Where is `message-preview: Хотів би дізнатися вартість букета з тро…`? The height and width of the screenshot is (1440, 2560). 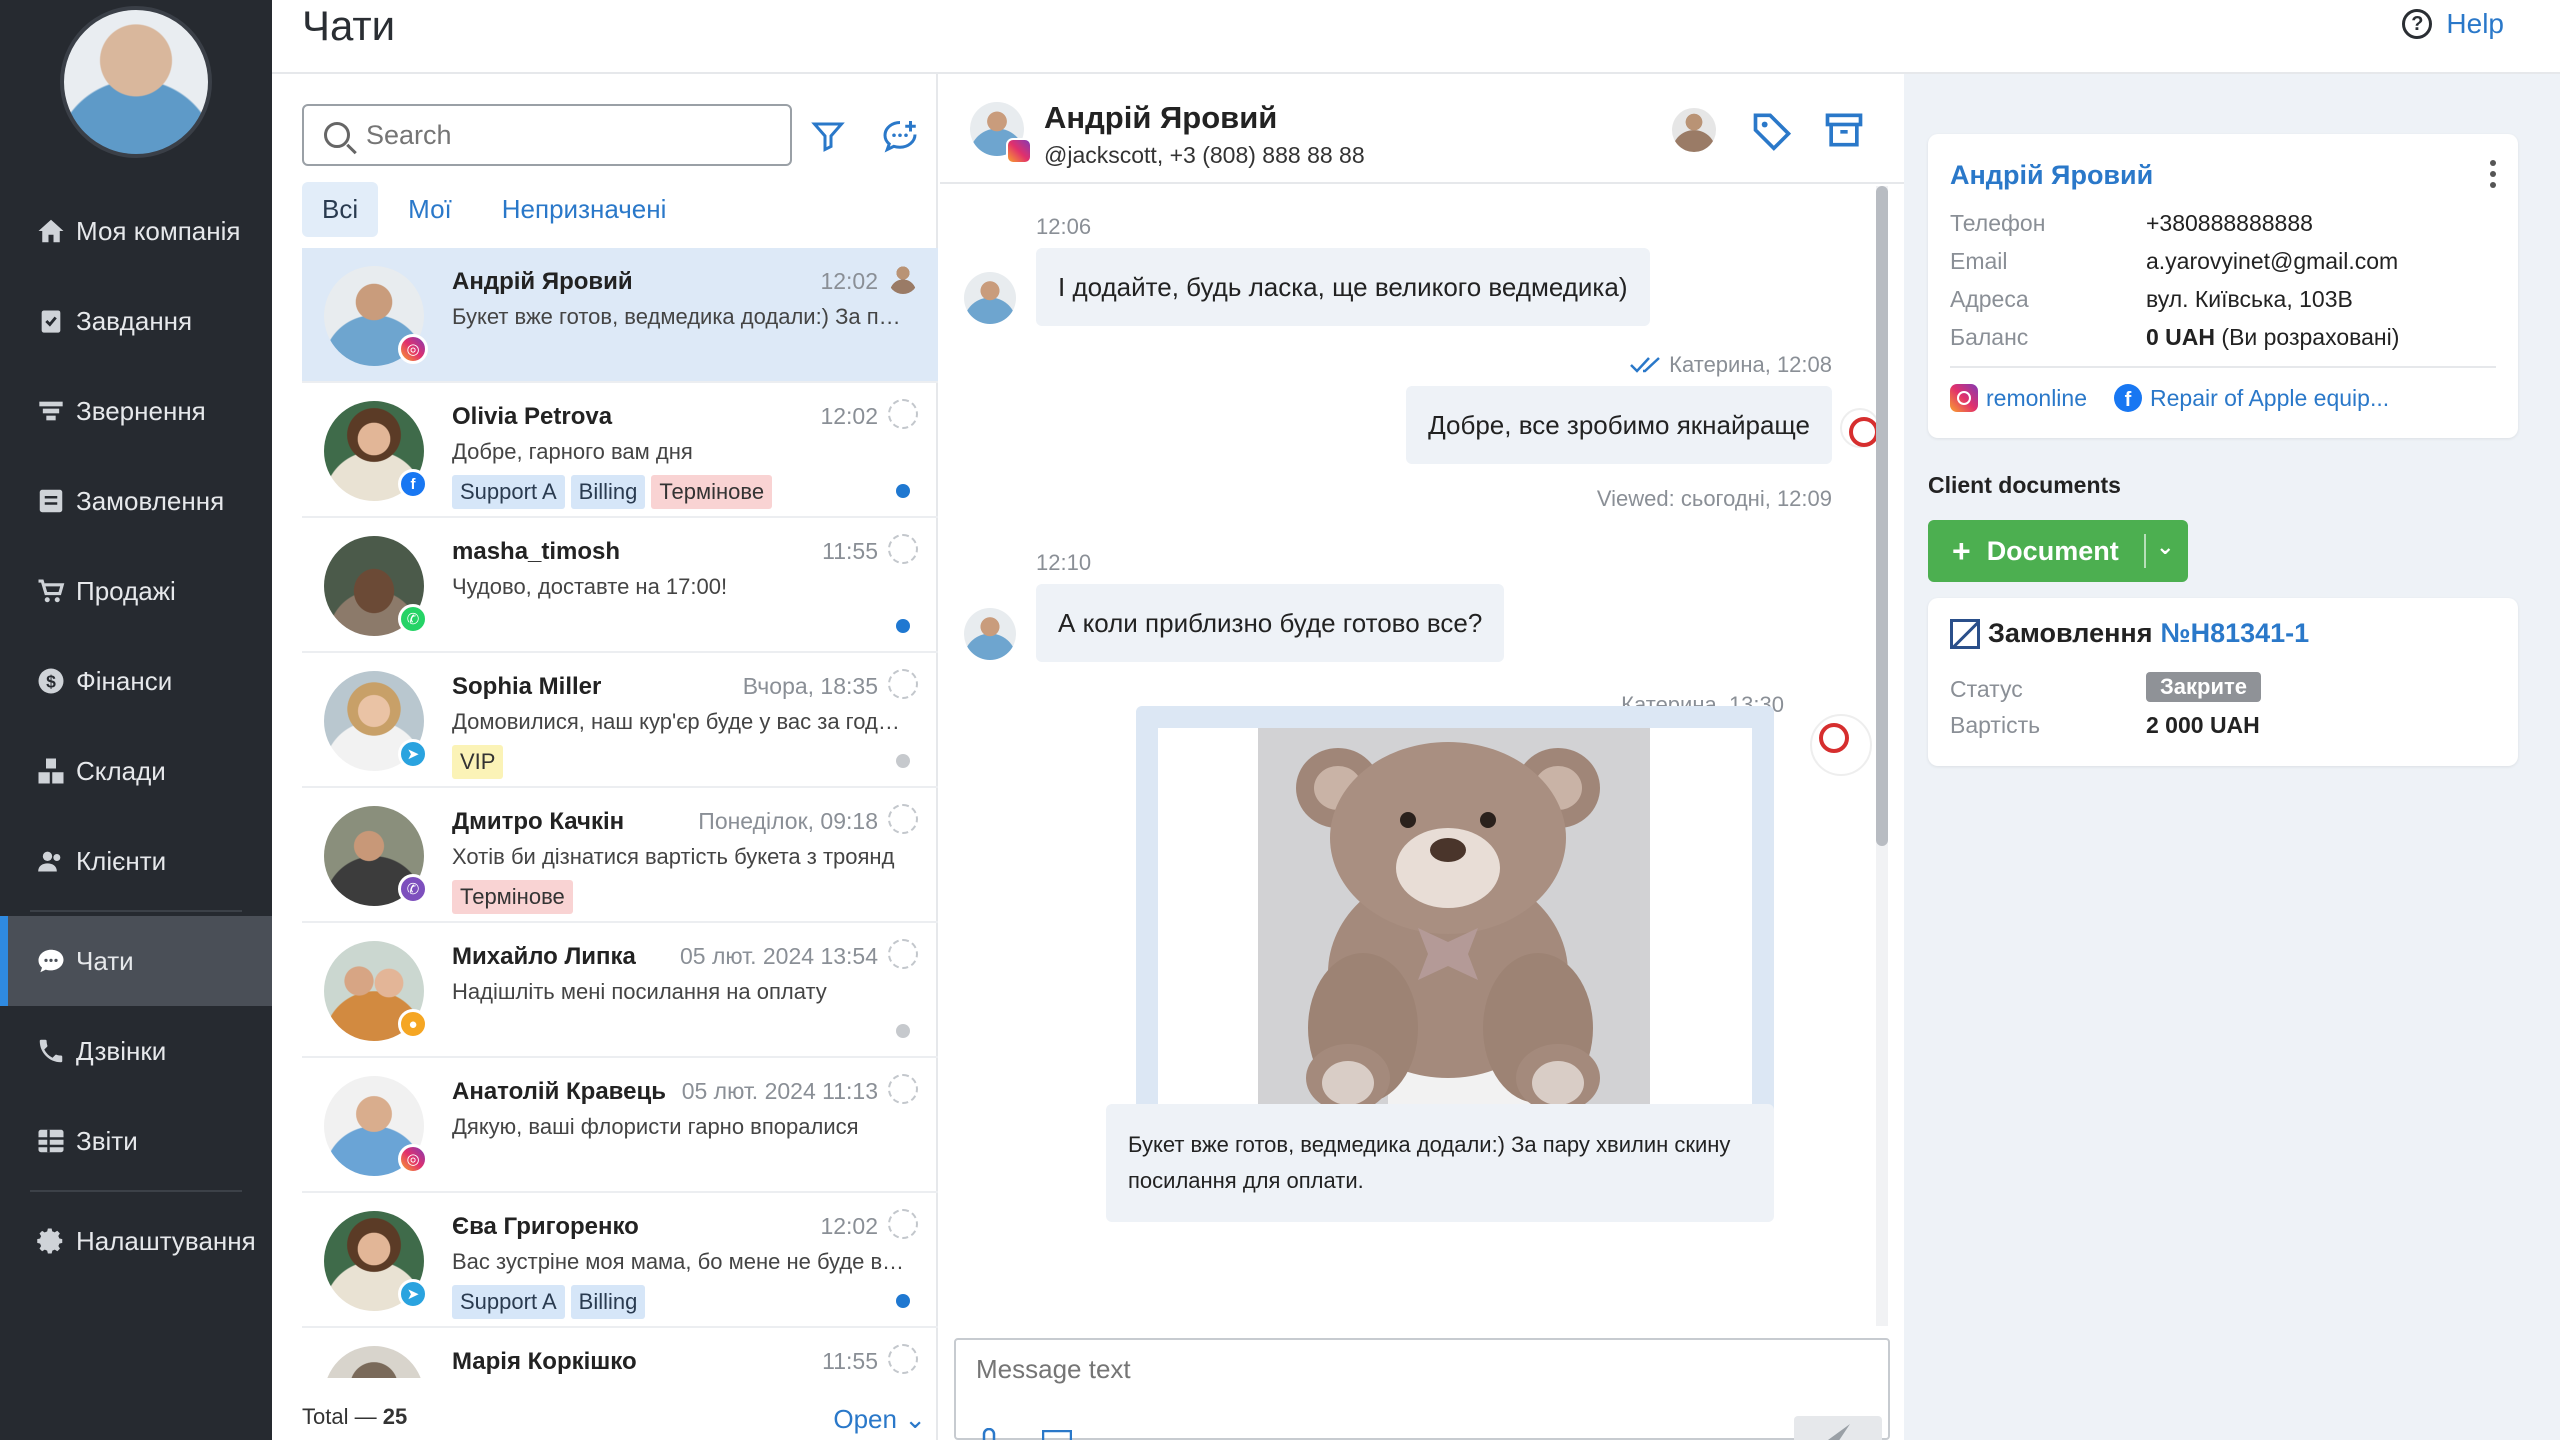
message-preview: Хотів би дізнатися вартість букета з тро… is located at coordinates (673, 856).